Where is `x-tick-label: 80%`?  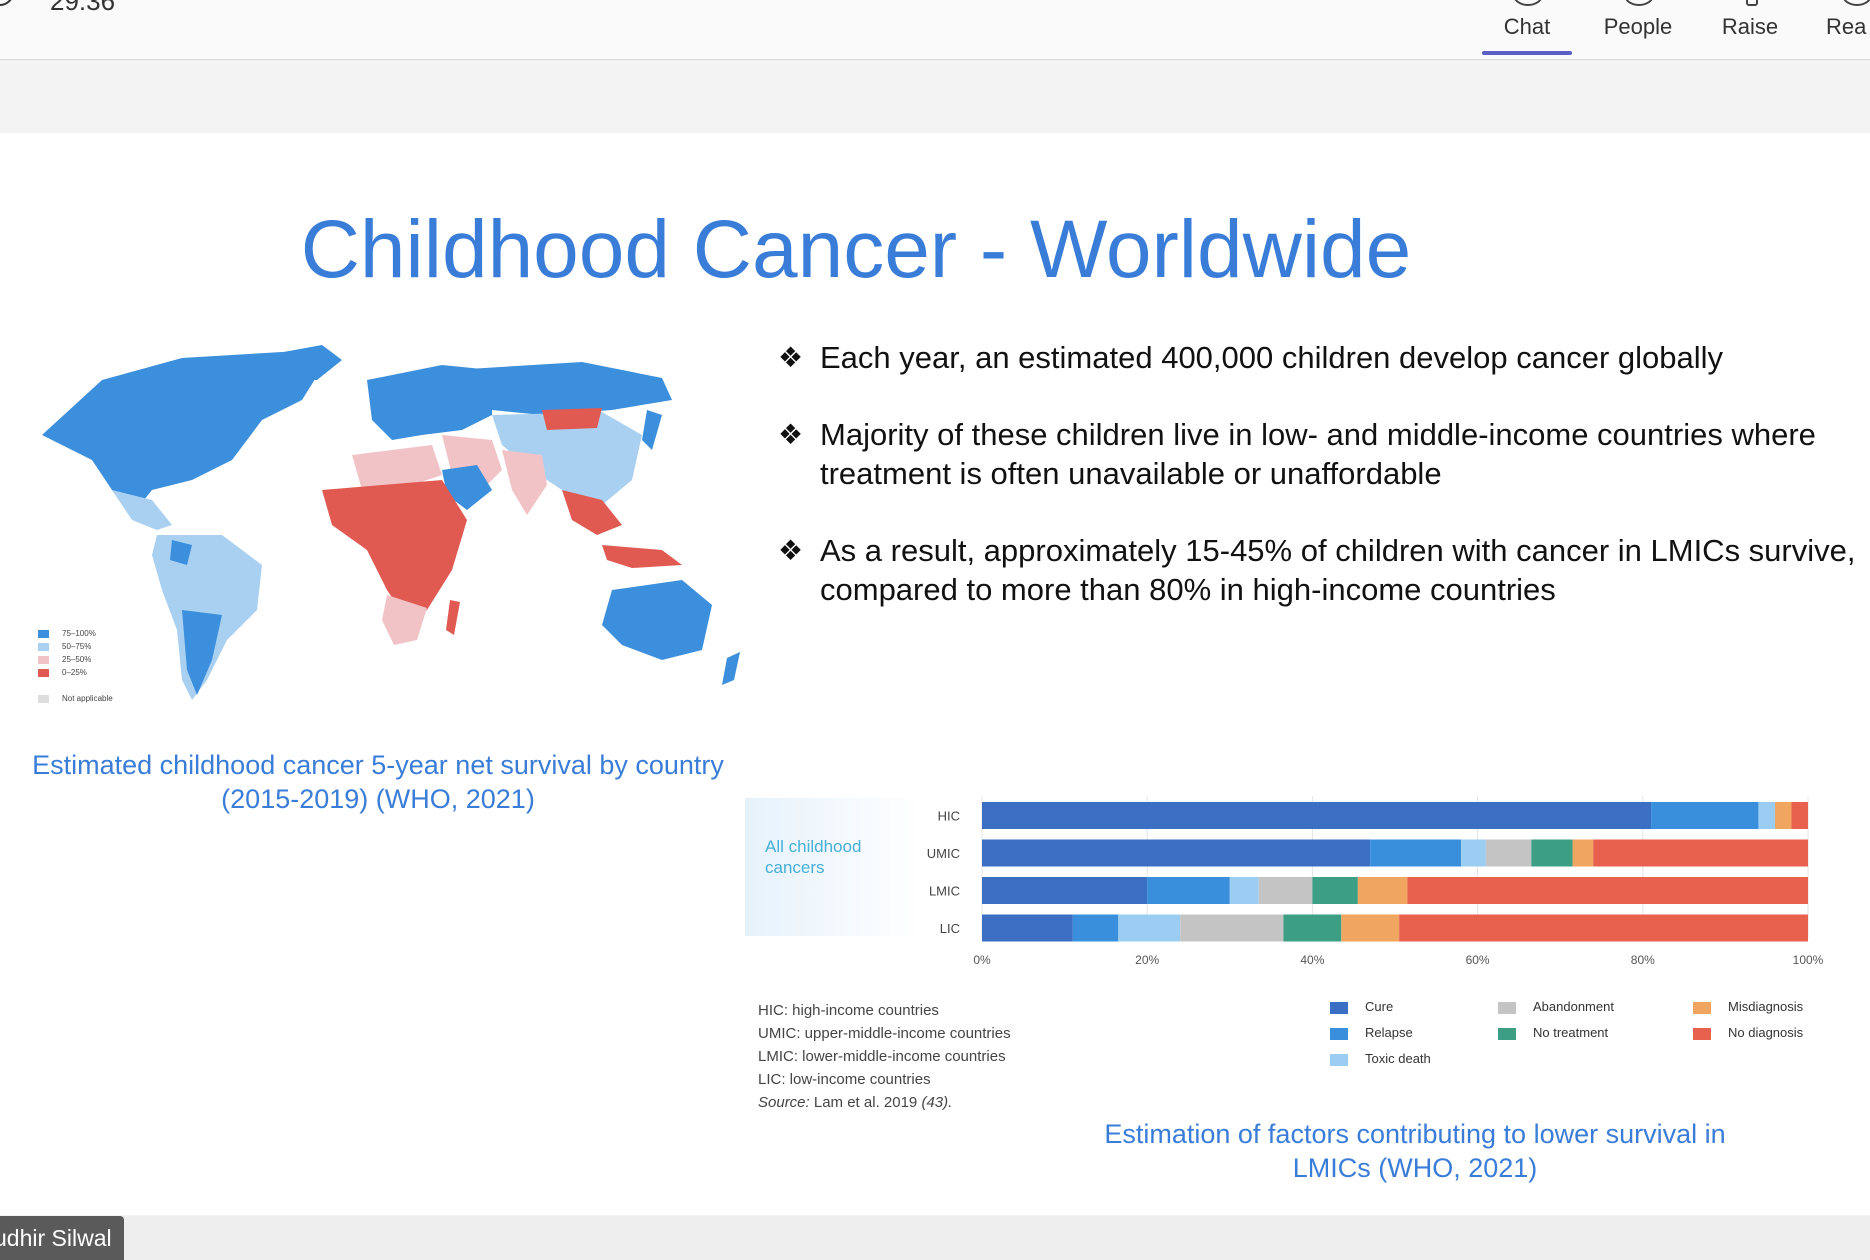
x-tick-label: 80% is located at coordinates (1643, 960).